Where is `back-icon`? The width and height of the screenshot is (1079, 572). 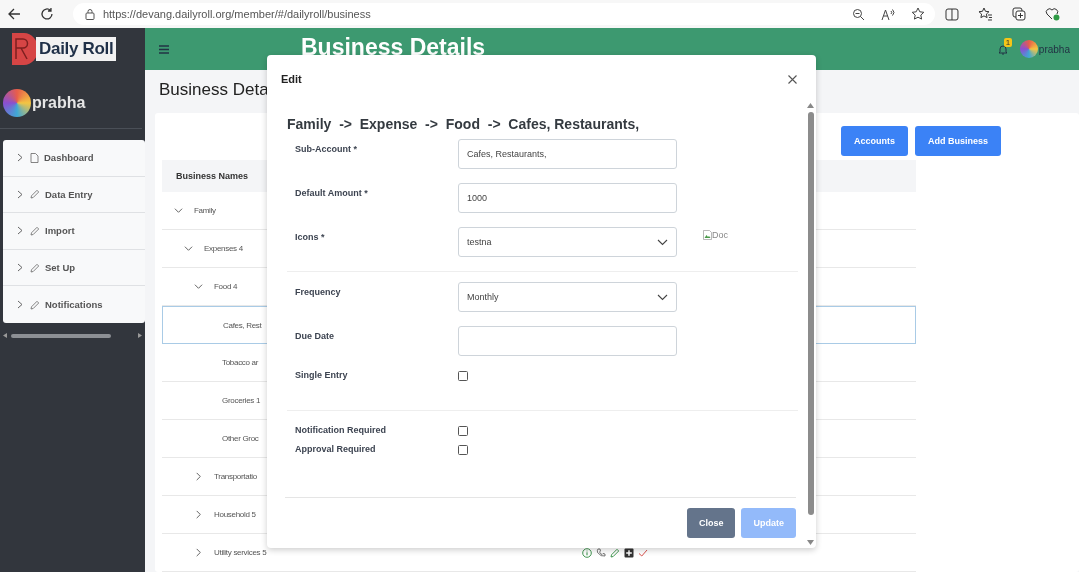 back-icon is located at coordinates (14, 14).